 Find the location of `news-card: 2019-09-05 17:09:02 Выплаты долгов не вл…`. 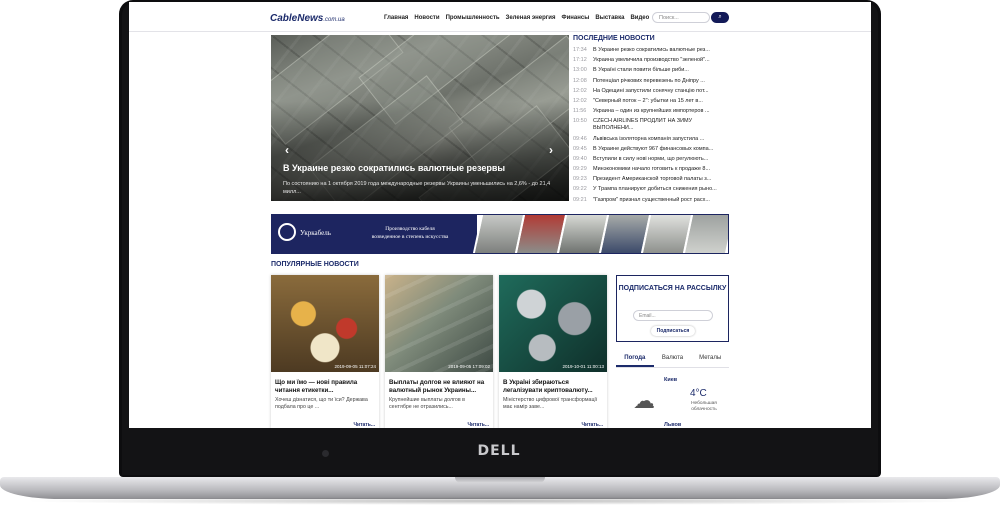

news-card: 2019-09-05 17:09:02 Выплаты долгов не вл… is located at coordinates (439, 351).